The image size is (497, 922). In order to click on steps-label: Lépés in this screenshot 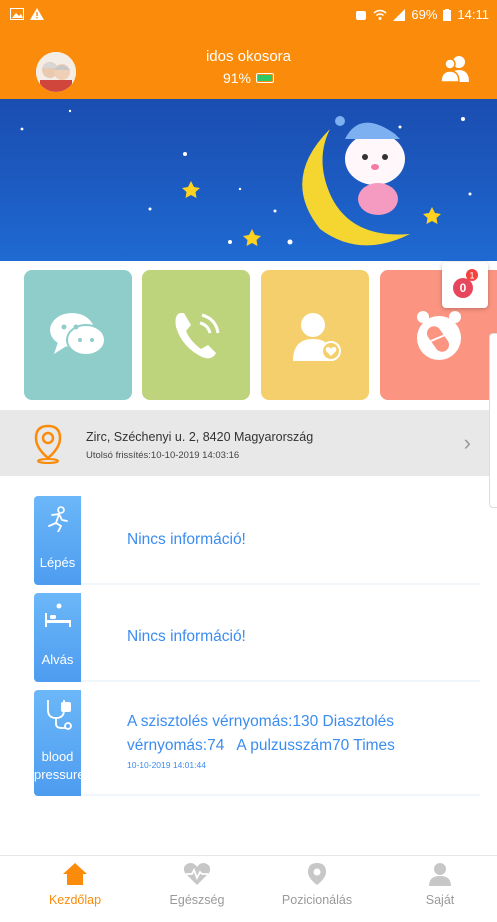, I will do `click(57, 562)`.